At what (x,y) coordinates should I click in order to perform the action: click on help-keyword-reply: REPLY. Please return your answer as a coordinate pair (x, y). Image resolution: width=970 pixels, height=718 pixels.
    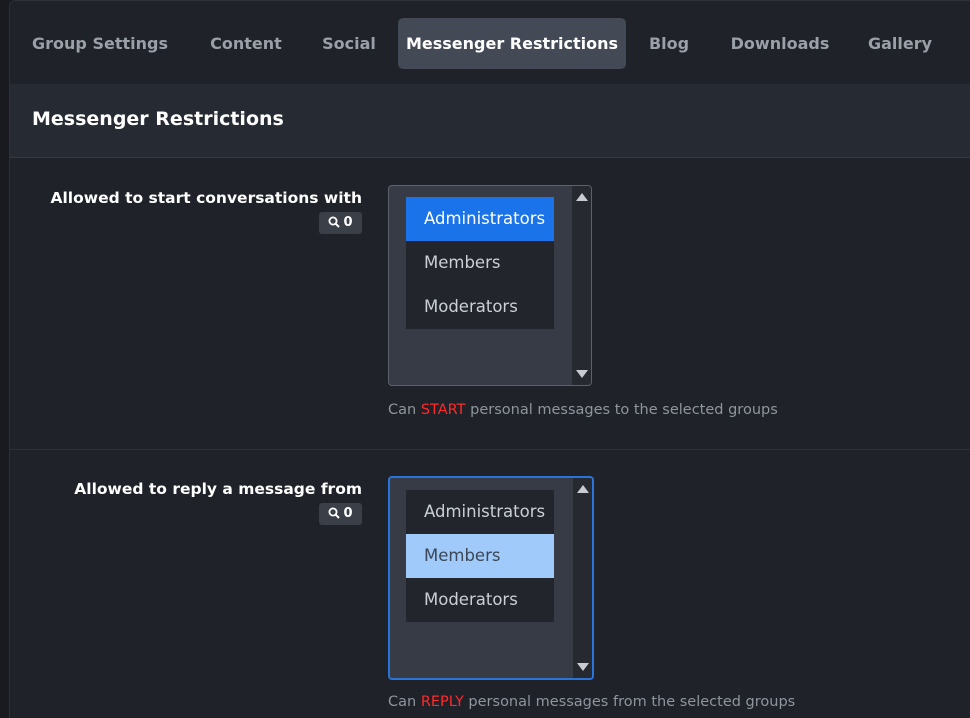
    Looking at the image, I should click on (442, 702).